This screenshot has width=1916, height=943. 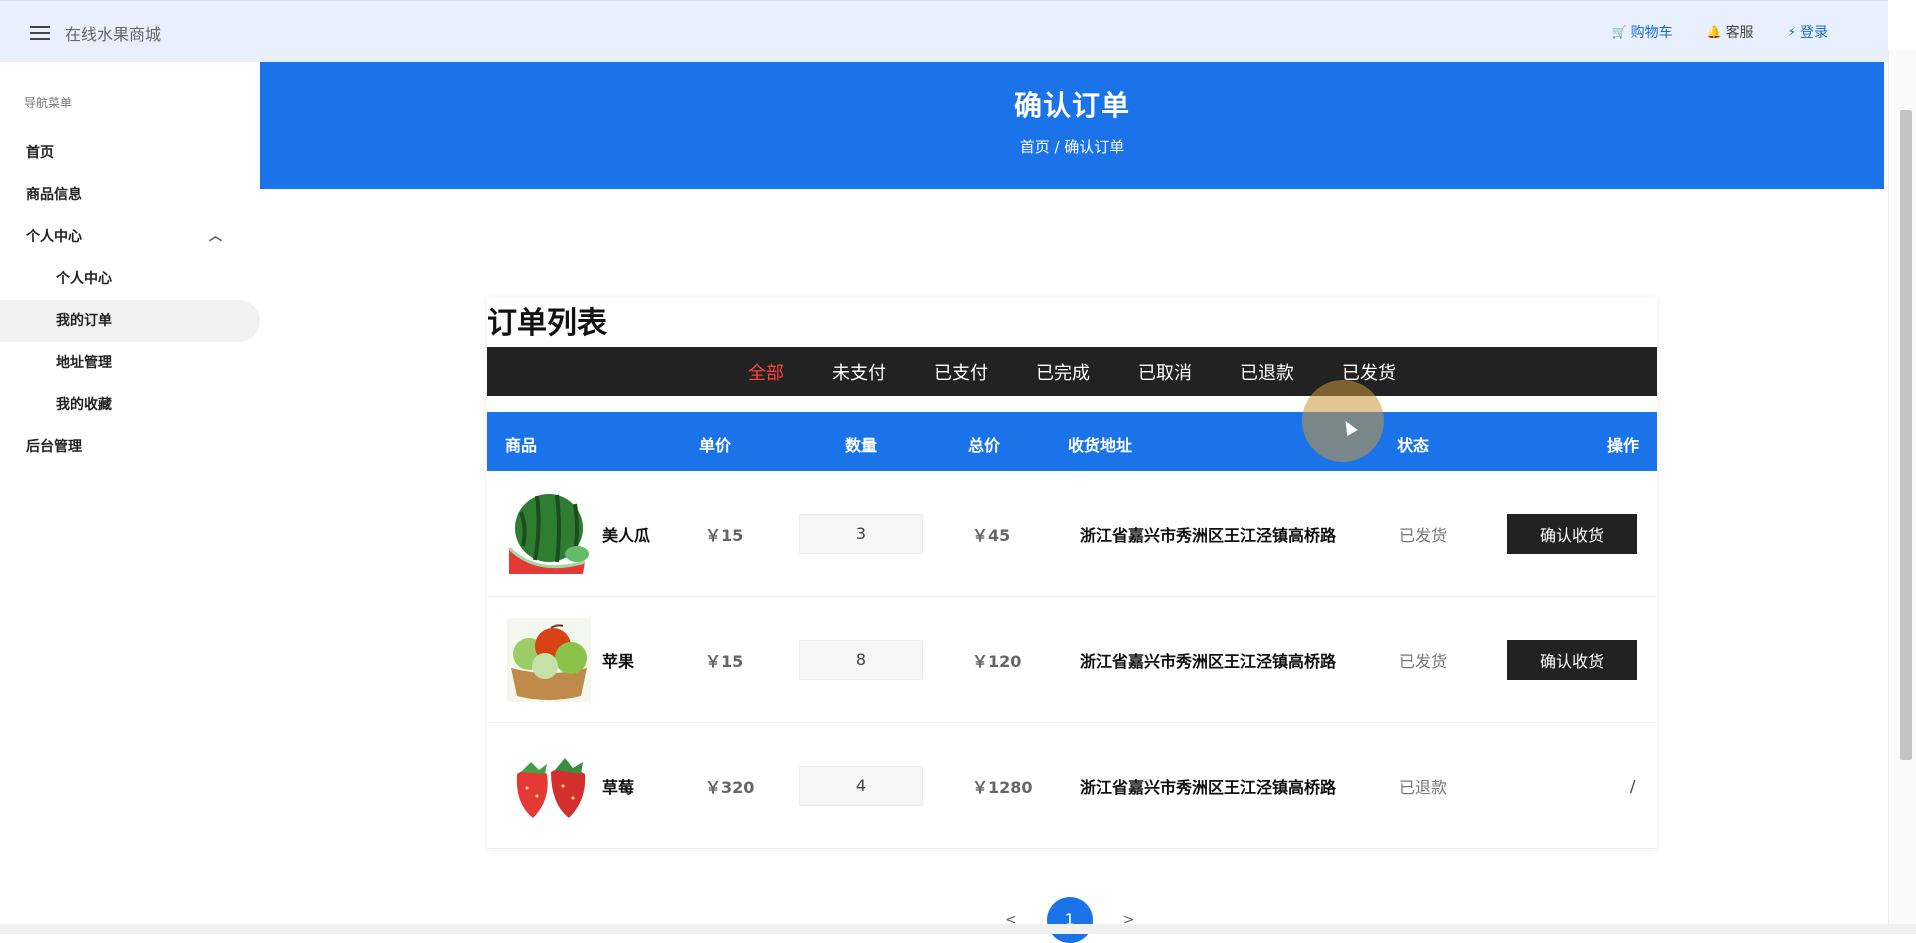 I want to click on sidebar-item-label: 首页, so click(x=27, y=153).